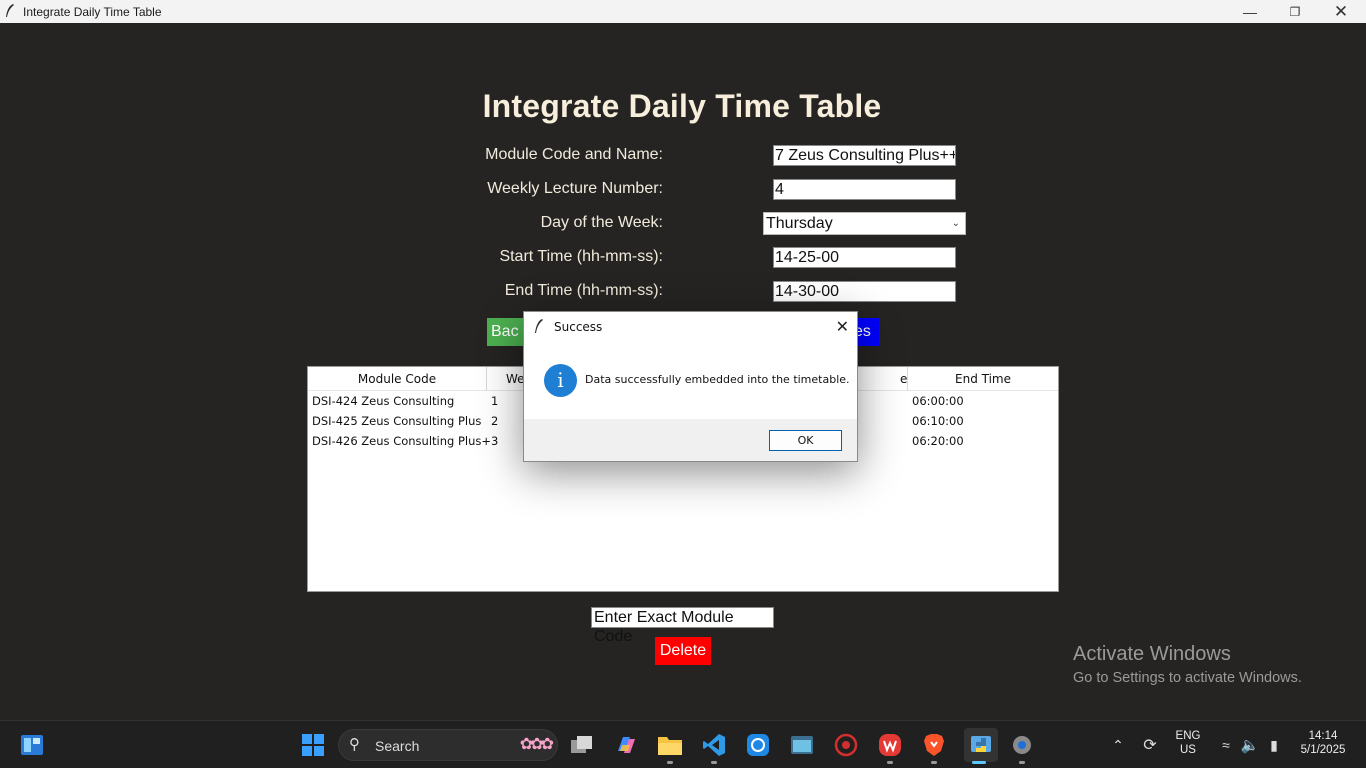 This screenshot has width=1366, height=768. Describe the element at coordinates (397, 746) in the screenshot. I see `search-label: Search` at that location.